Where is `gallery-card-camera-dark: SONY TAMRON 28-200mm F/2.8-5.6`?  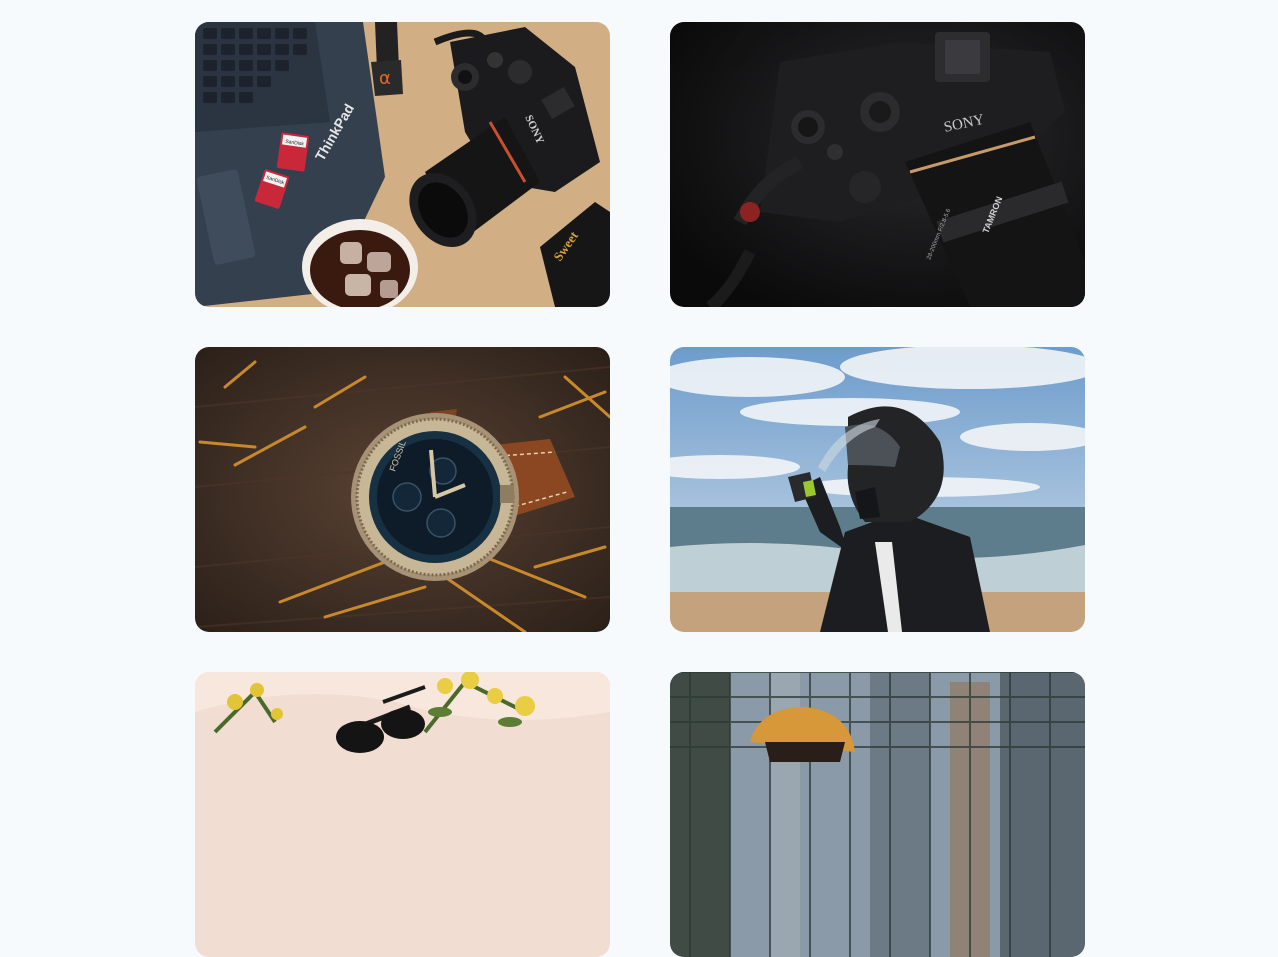
gallery-card-camera-dark: SONY TAMRON 28-200mm F/2.8-5.6 is located at coordinates (877, 164).